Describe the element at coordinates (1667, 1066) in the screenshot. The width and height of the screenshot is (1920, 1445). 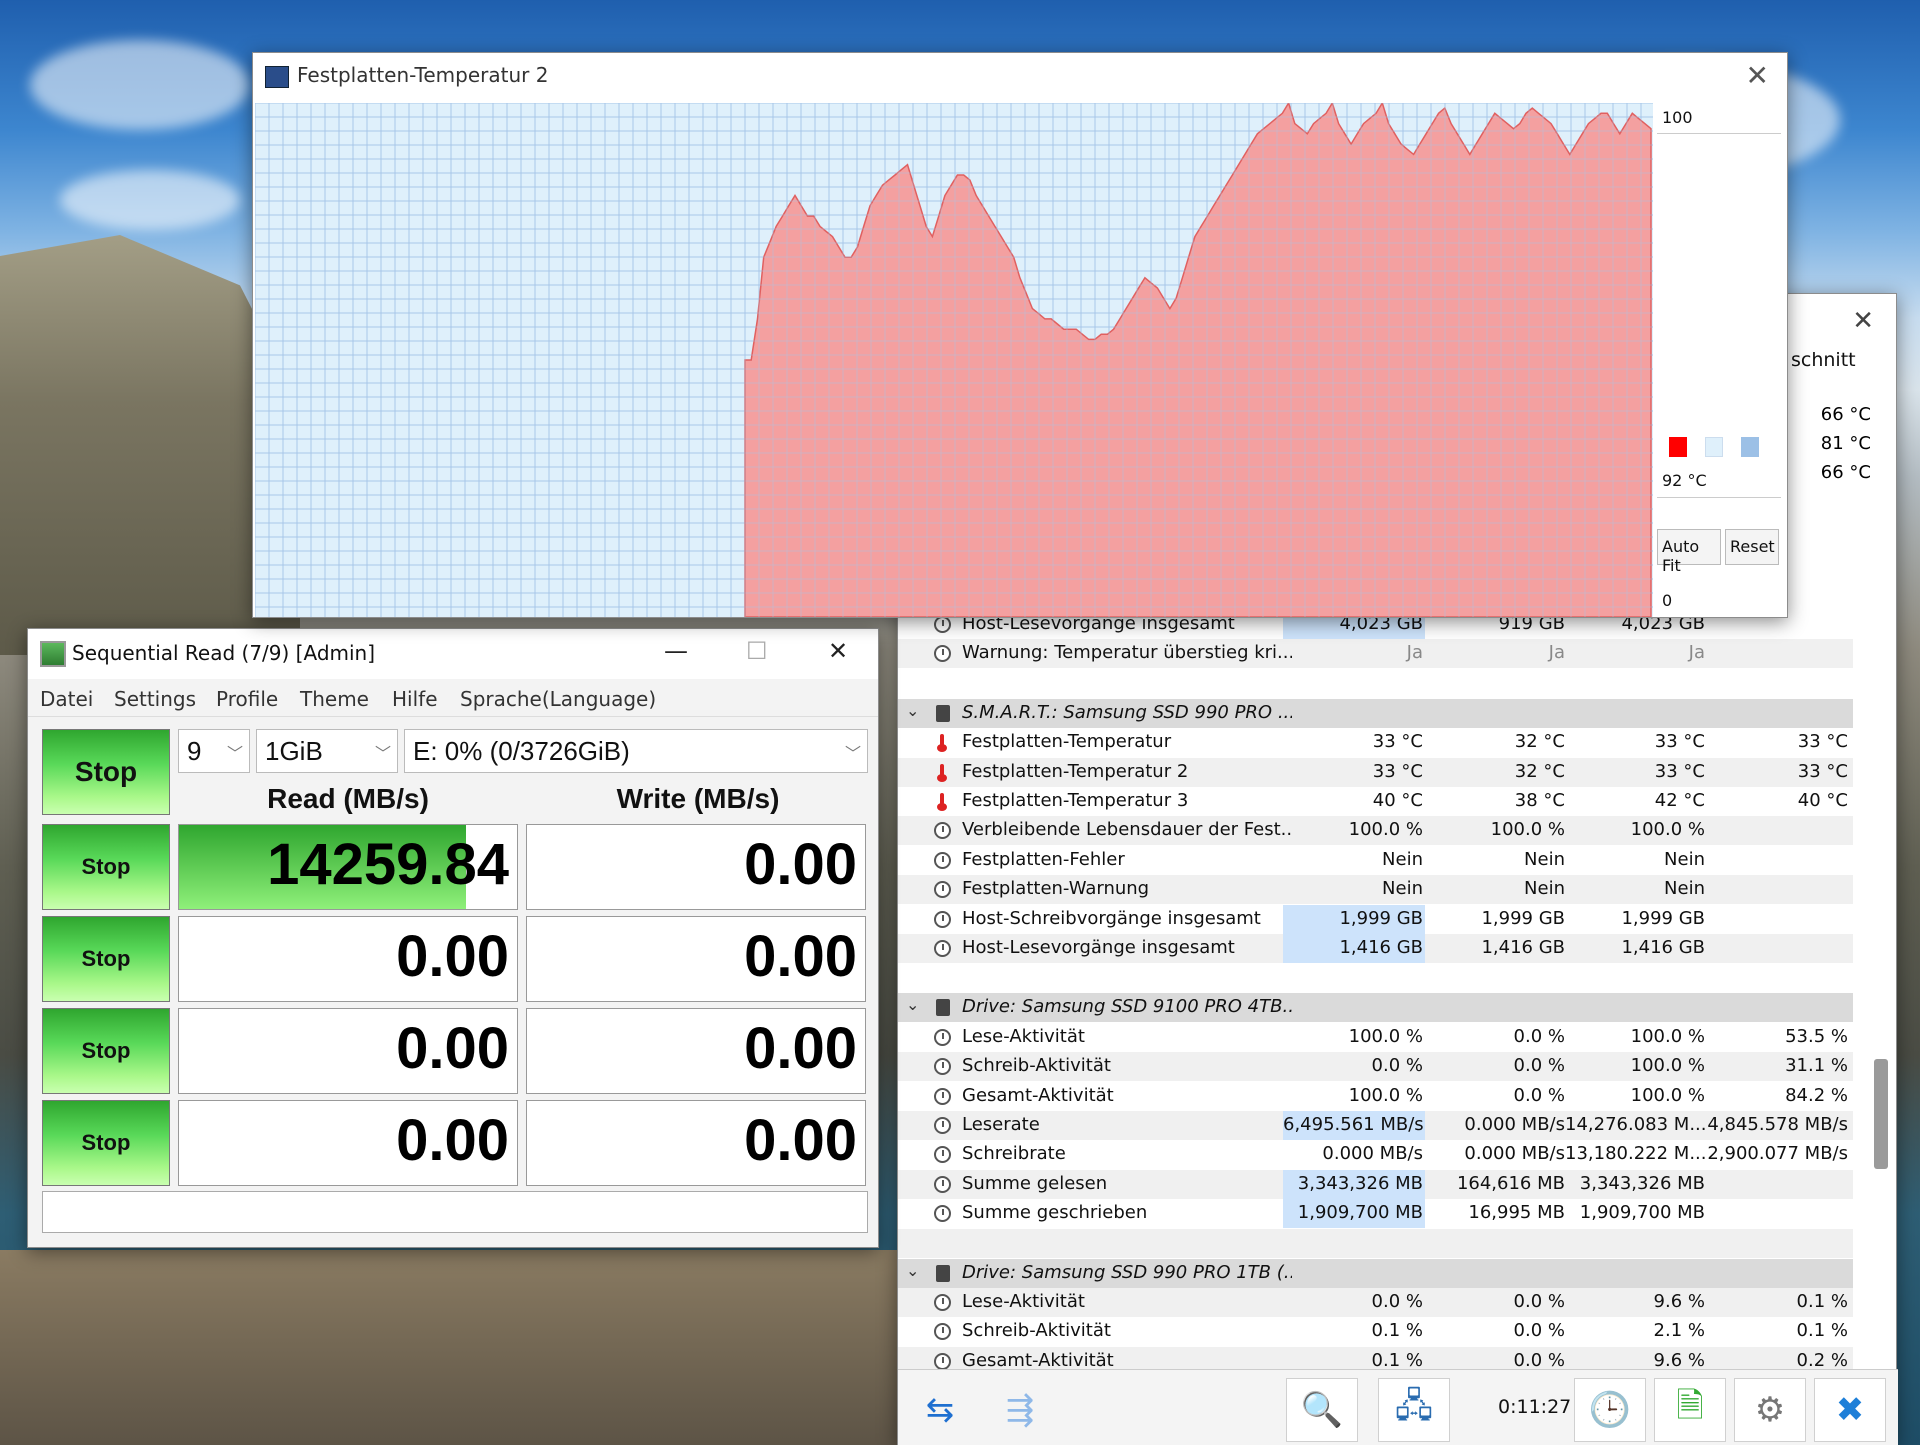
I see `sensor-value-v3: 100.0 %` at that location.